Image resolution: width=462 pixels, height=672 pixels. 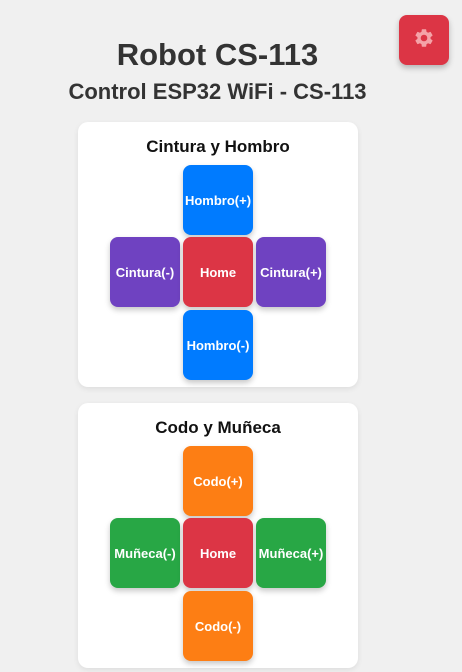 I want to click on muneca-minus-button: Muñeca(-), so click(x=145, y=553).